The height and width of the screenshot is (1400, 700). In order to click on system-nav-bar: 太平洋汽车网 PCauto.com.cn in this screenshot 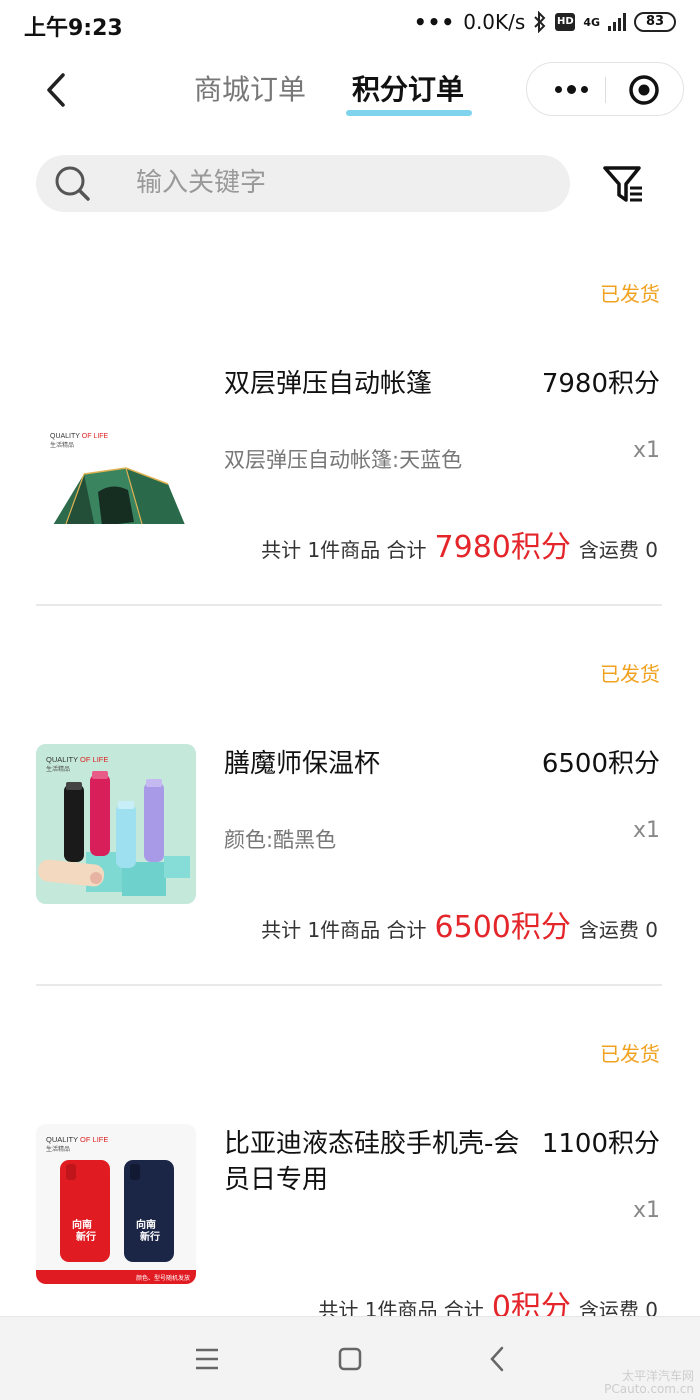, I will do `click(350, 1358)`.